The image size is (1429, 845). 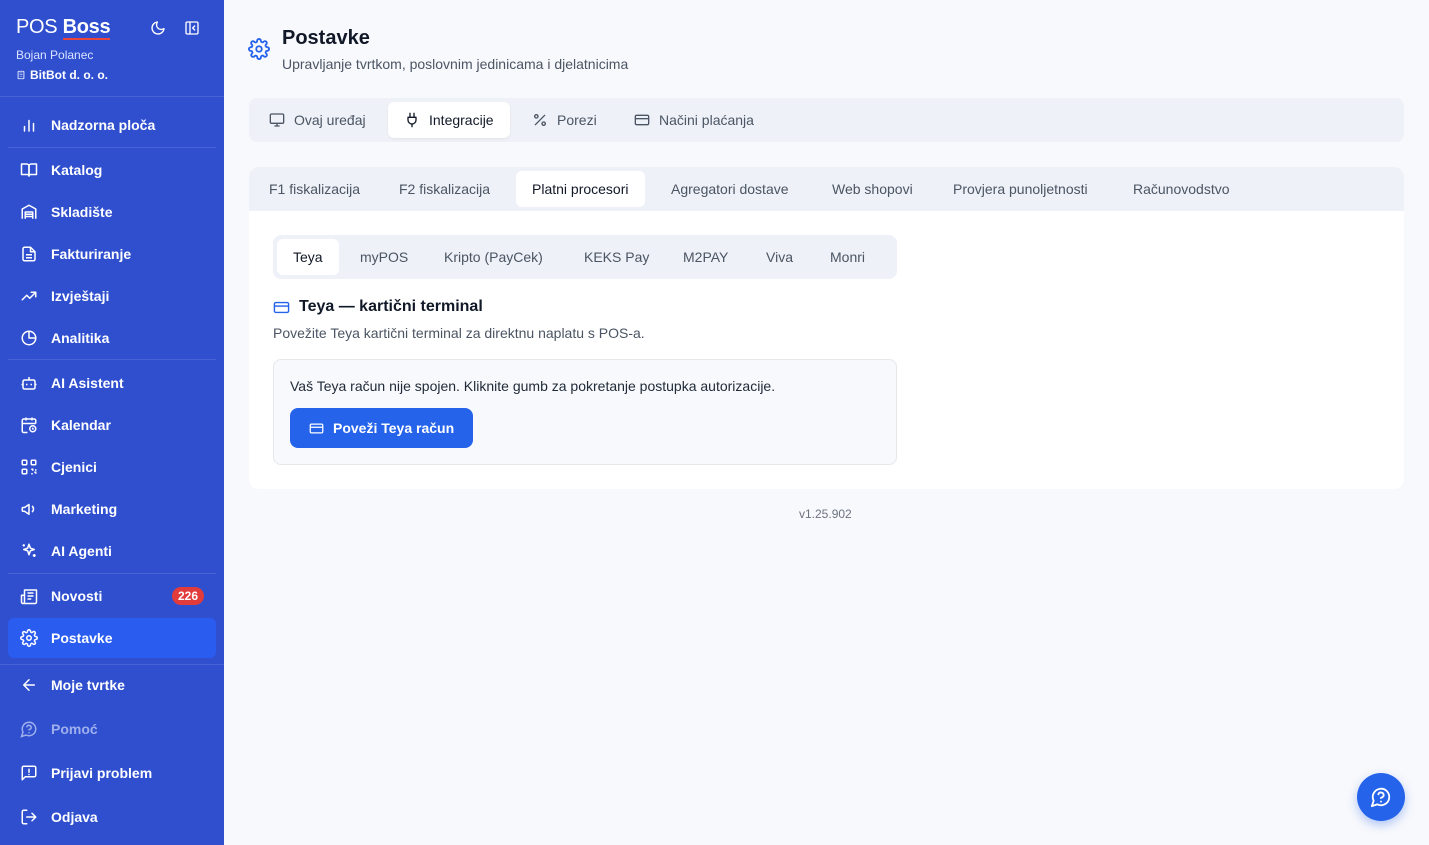 What do you see at coordinates (730, 189) in the screenshot?
I see `tab-agregatori-dostave: Agregatori dostave` at bounding box center [730, 189].